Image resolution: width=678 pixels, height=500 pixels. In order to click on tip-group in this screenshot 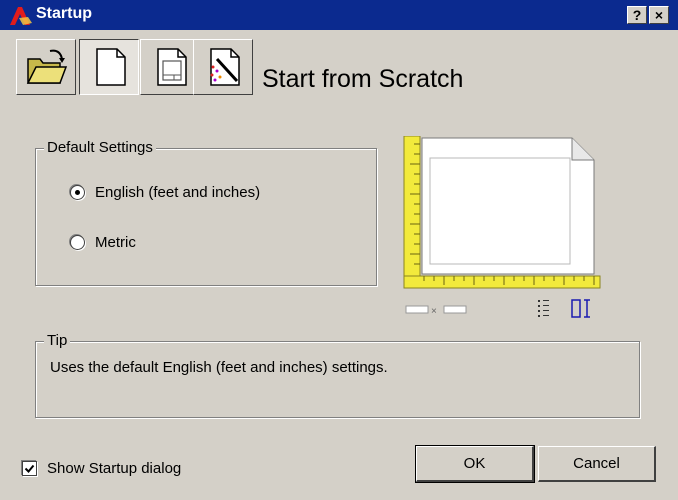, I will do `click(337, 379)`.